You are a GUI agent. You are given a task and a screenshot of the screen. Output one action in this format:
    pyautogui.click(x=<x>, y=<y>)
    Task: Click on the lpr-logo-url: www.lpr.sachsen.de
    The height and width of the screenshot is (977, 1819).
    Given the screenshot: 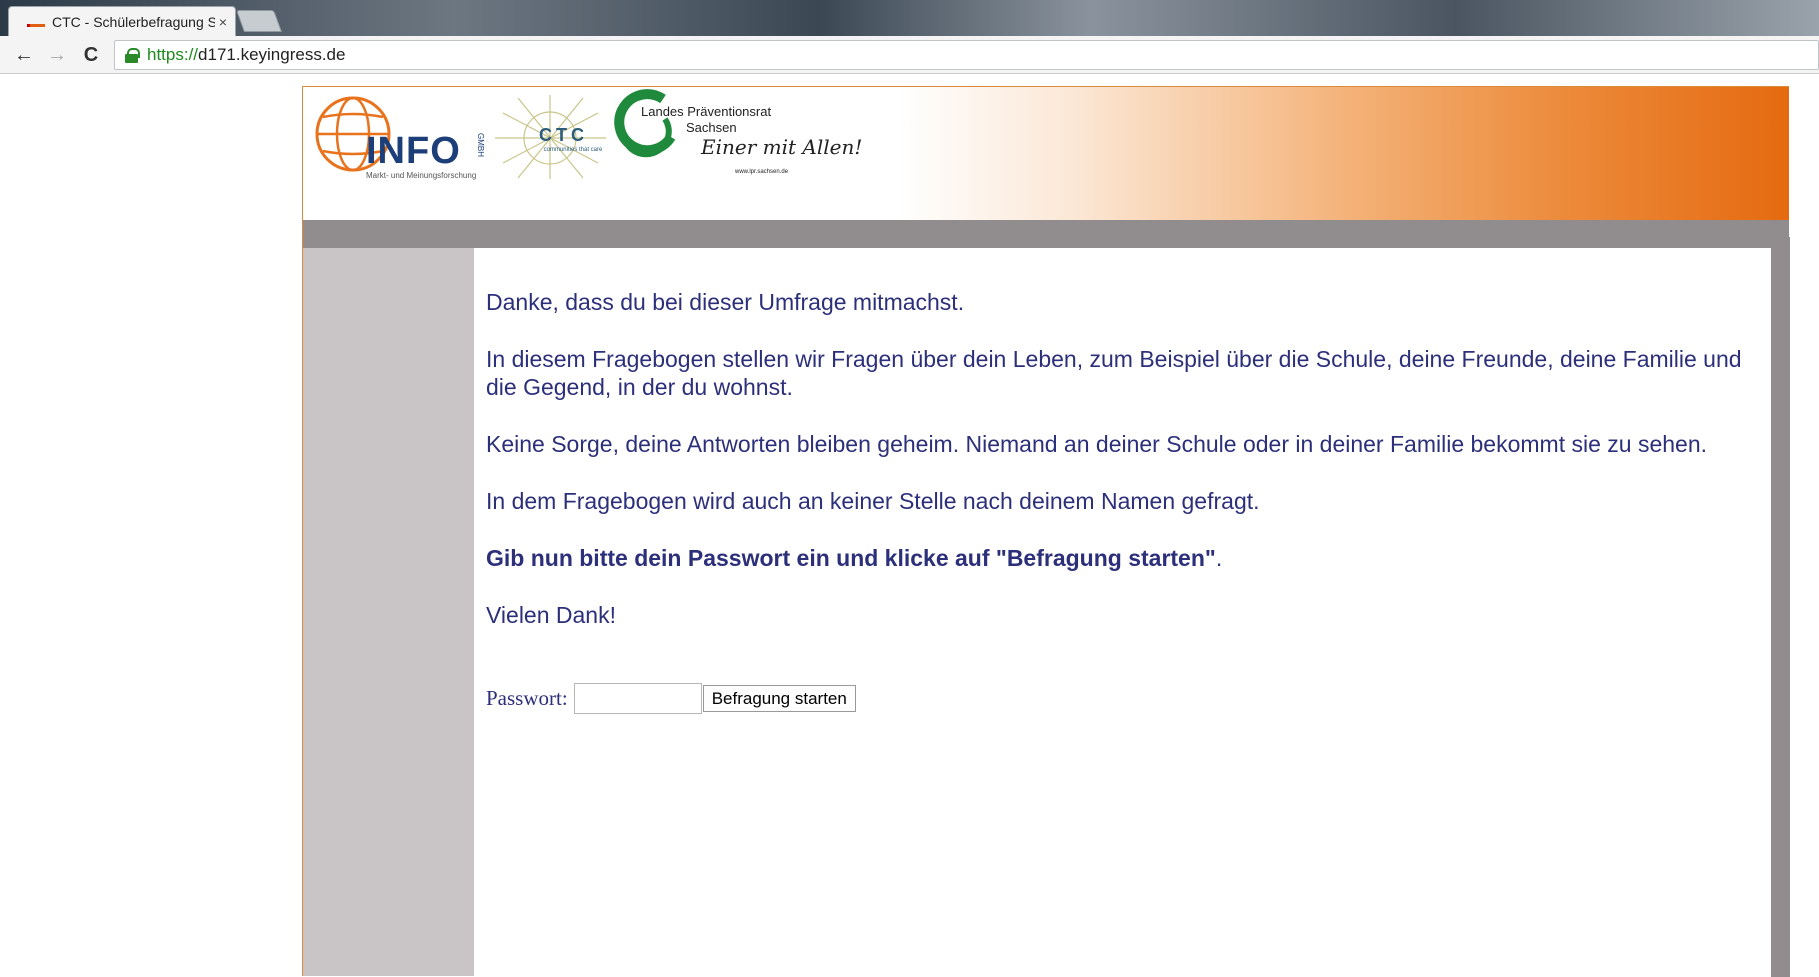 What is the action you would take?
    pyautogui.click(x=762, y=172)
    